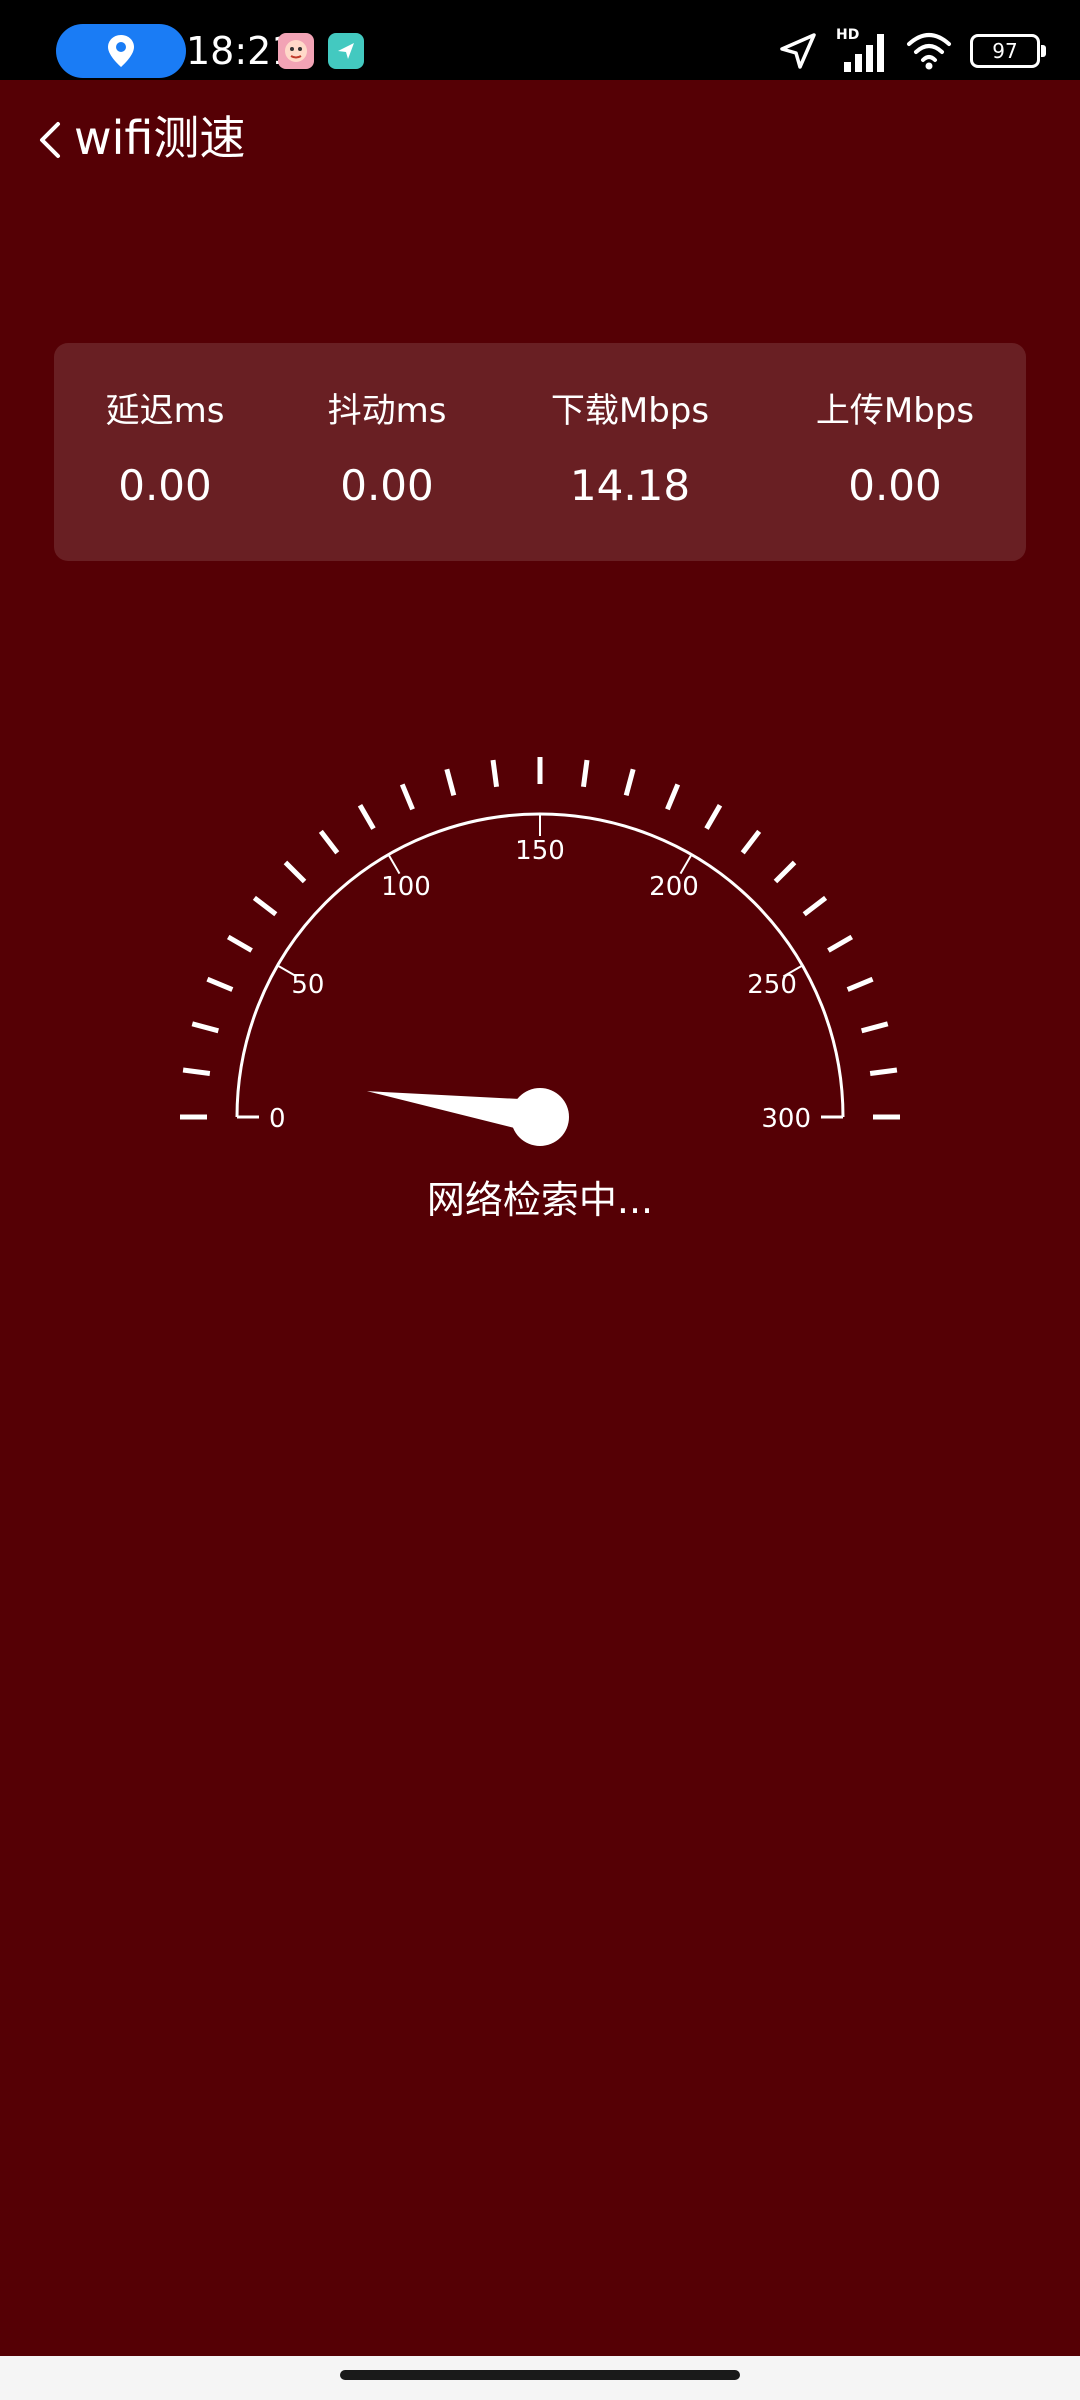 This screenshot has width=1080, height=2400. Describe the element at coordinates (346, 51) in the screenshot. I see `notification-send-icon` at that location.